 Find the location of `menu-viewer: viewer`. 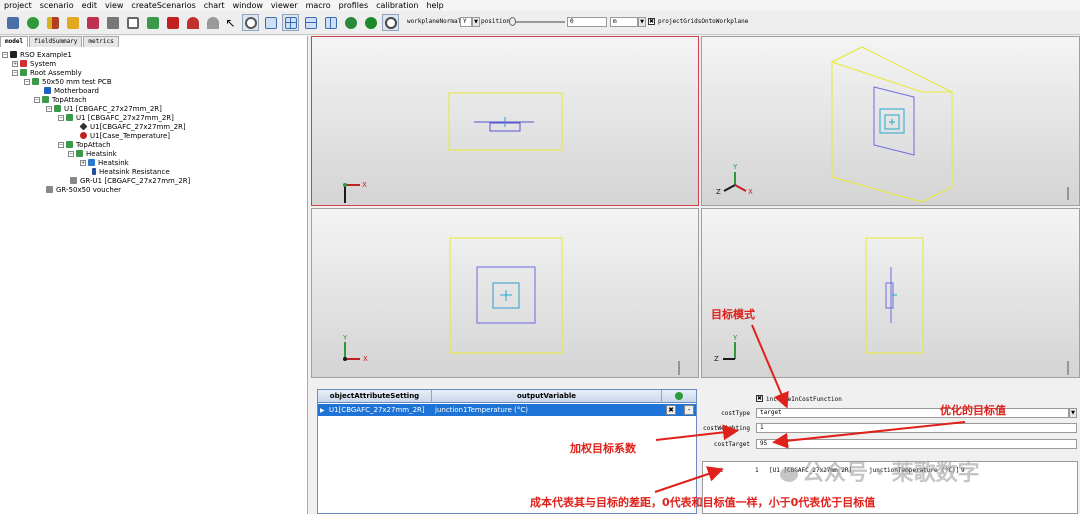

menu-viewer: viewer is located at coordinates (284, 5).